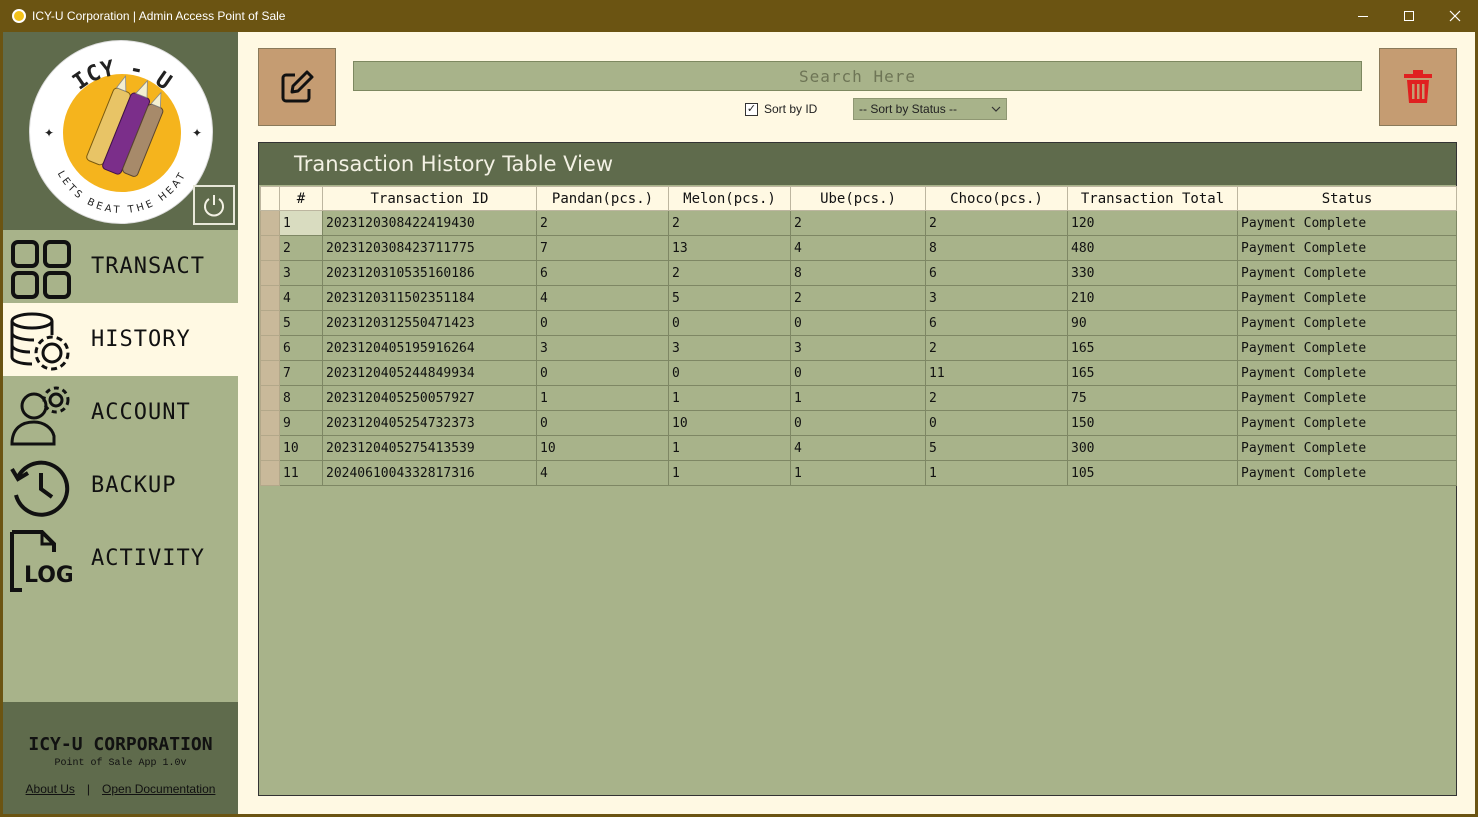 This screenshot has width=1478, height=817. What do you see at coordinates (1152, 398) in the screenshot?
I see `table-cell: 75` at bounding box center [1152, 398].